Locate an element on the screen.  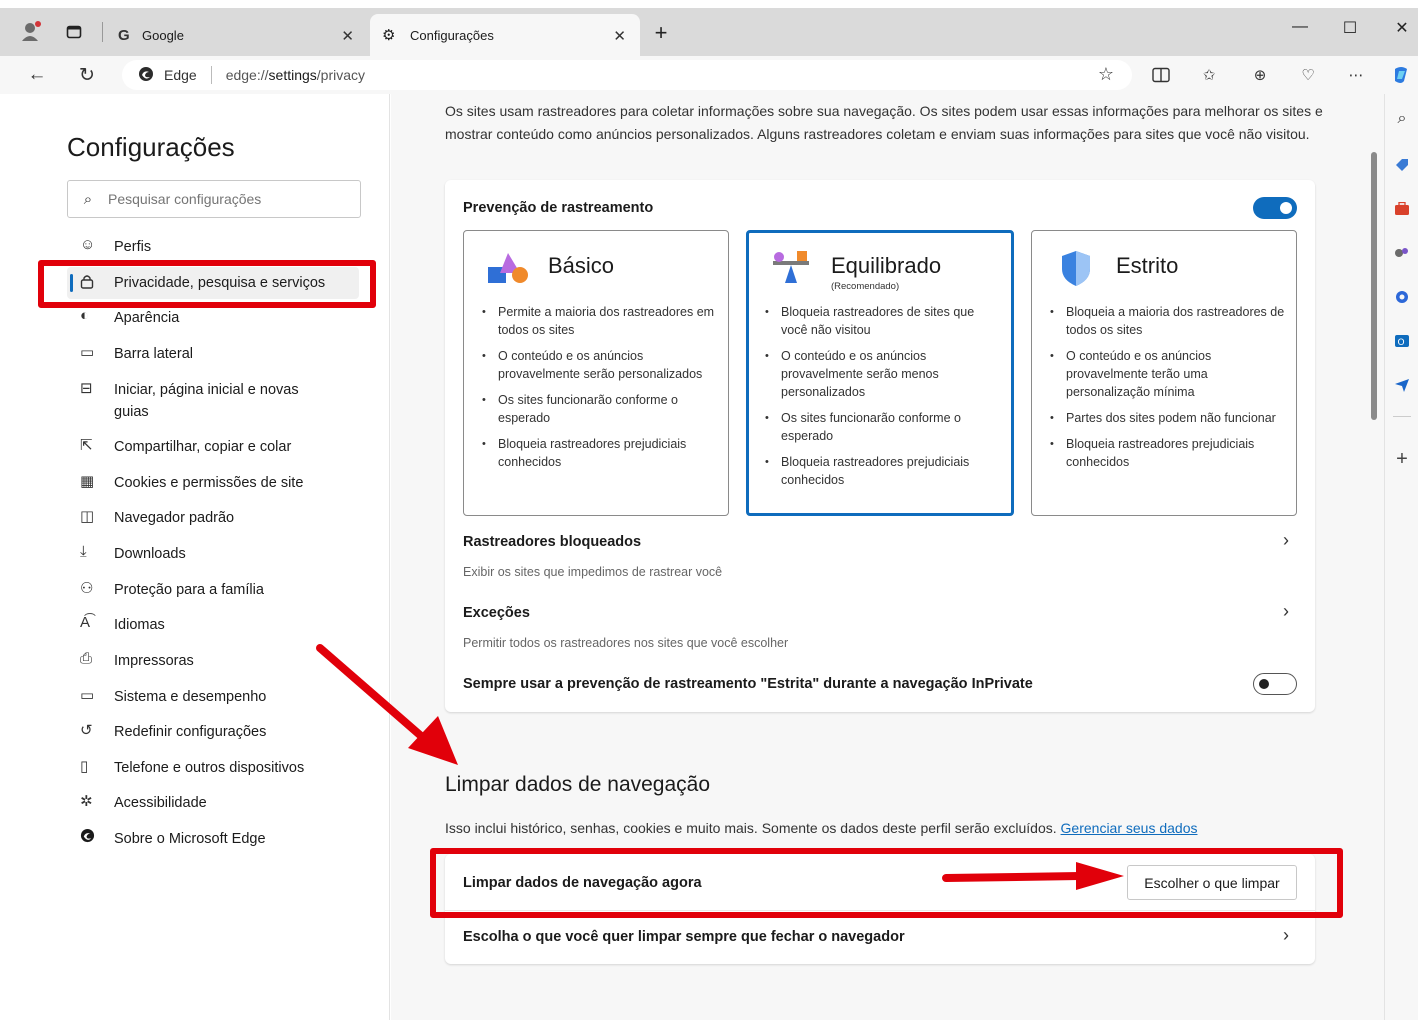
edge-sidebar: ⌕ O + is located at coordinates (1401, 557).